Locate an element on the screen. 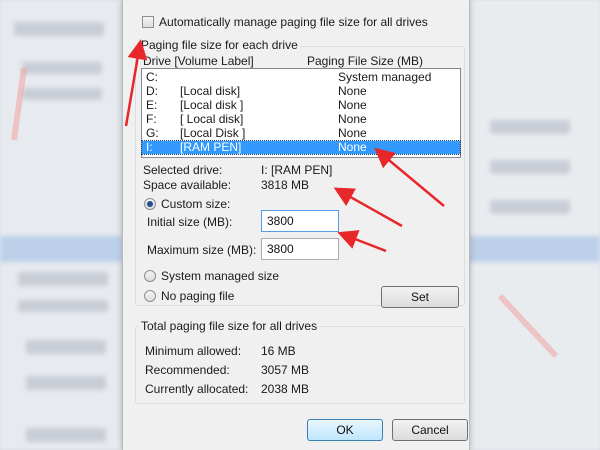 This screenshot has height=450, width=600. drive-volume-label: [RAM PEN] is located at coordinates (211, 147).